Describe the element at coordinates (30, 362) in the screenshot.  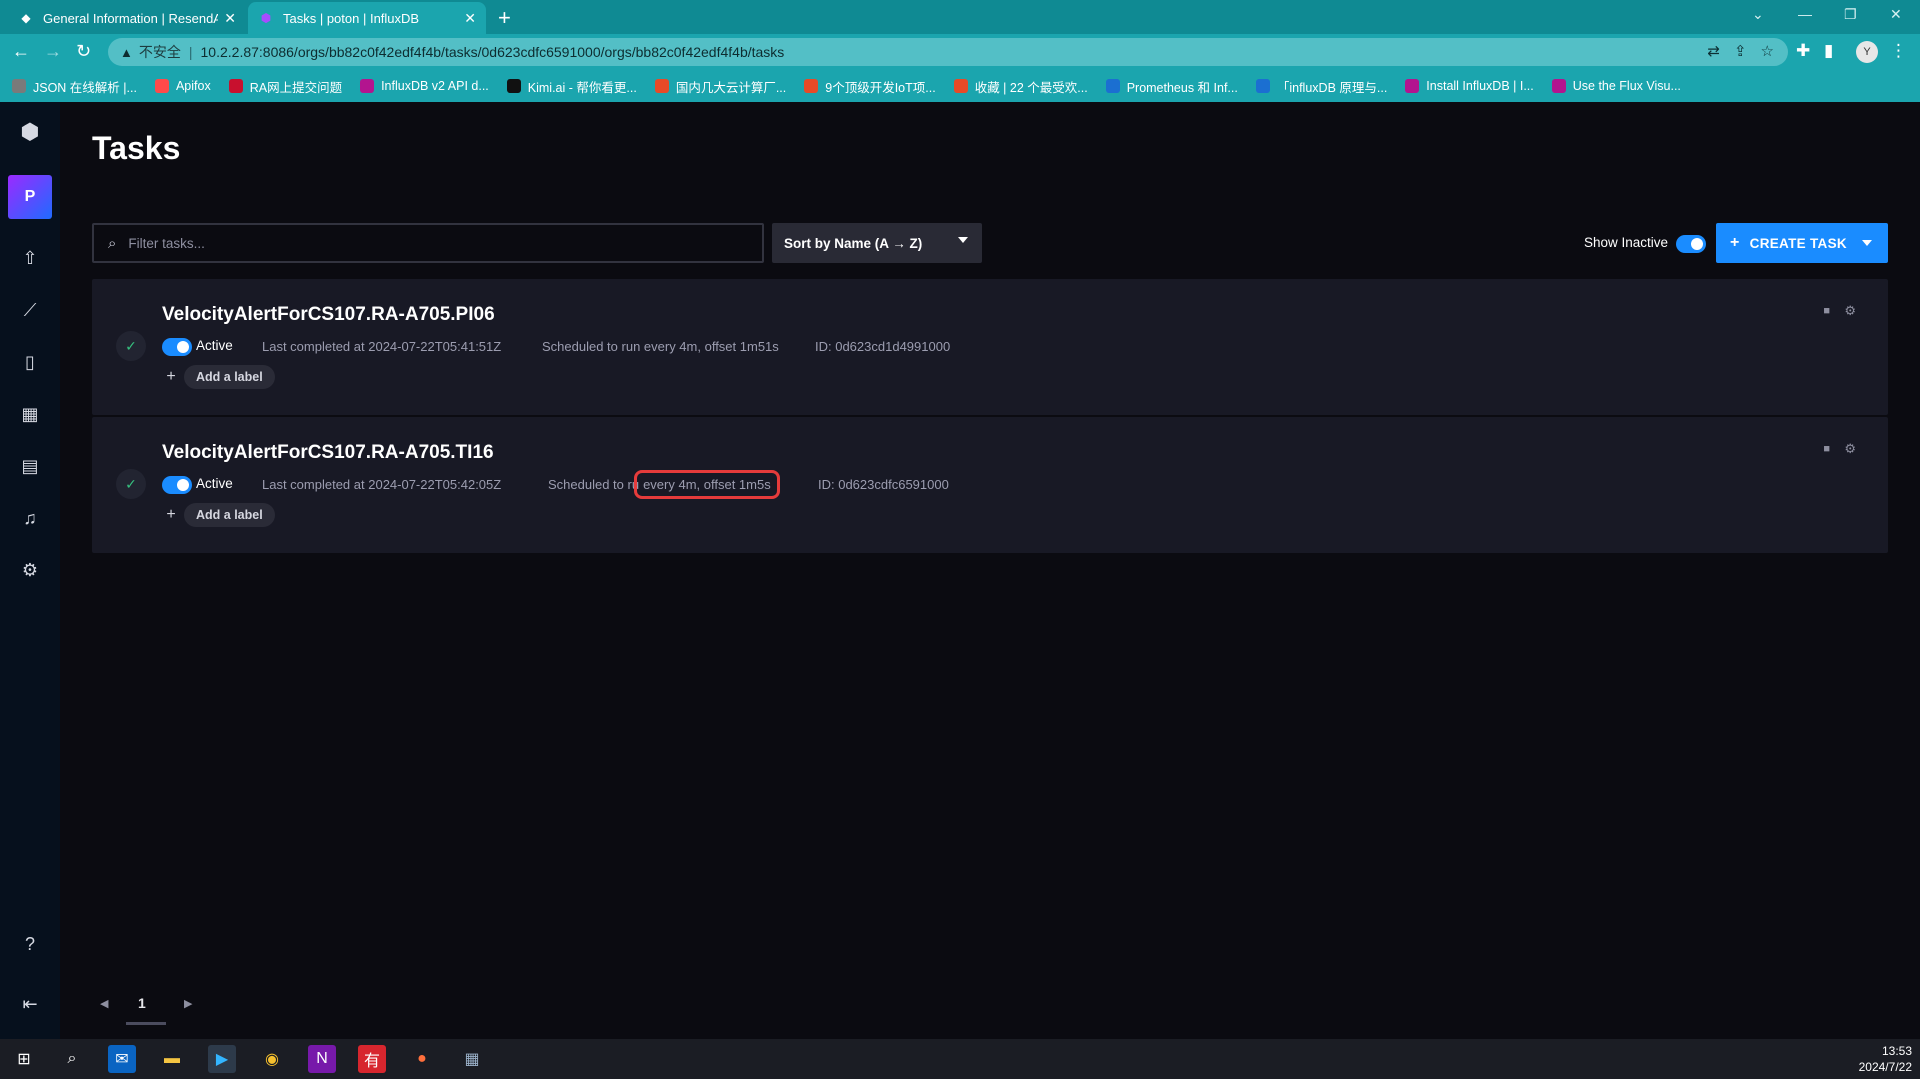
I see `notebook-icon: ▯` at that location.